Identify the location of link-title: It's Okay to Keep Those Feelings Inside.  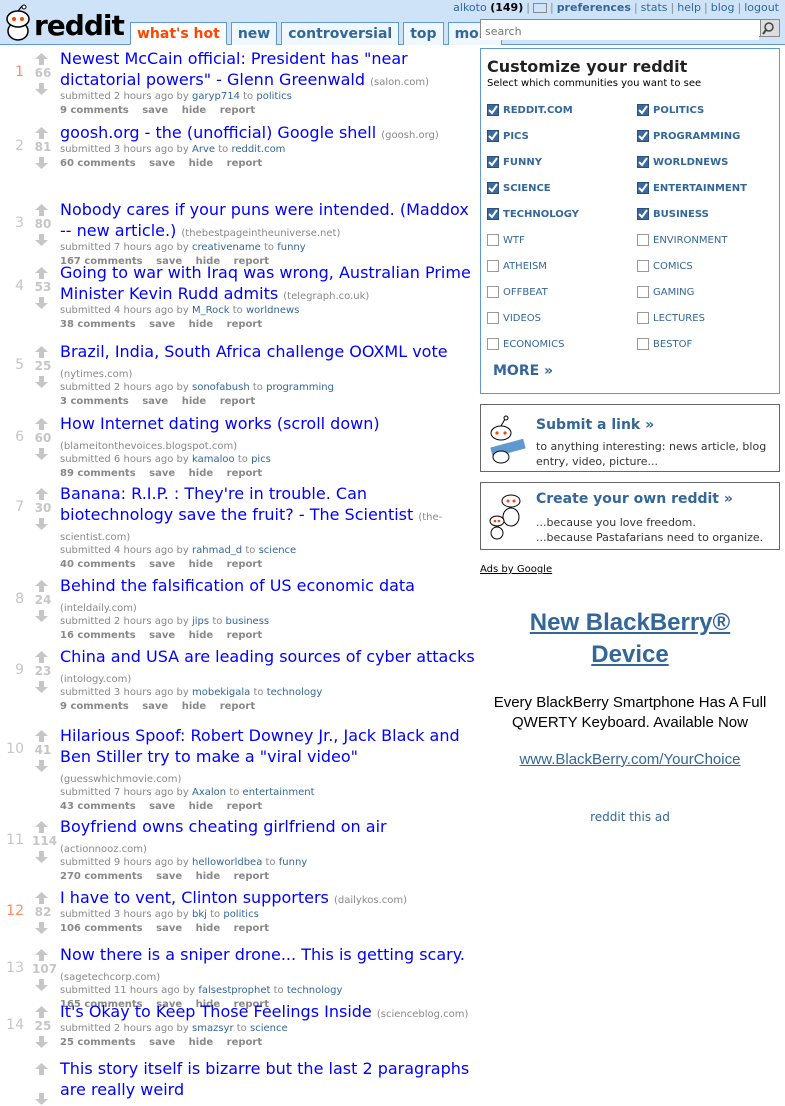
(216, 1011).